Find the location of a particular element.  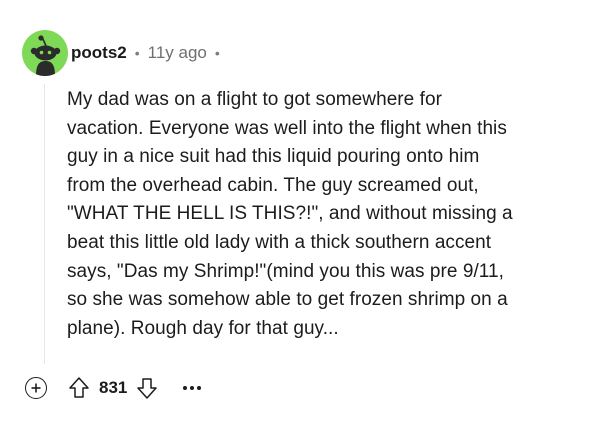

avatar is located at coordinates (45, 53).